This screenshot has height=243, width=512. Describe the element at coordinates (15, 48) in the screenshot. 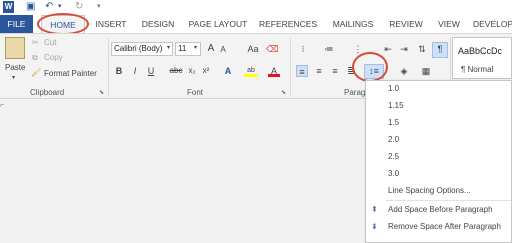

I see `paste-icon` at that location.